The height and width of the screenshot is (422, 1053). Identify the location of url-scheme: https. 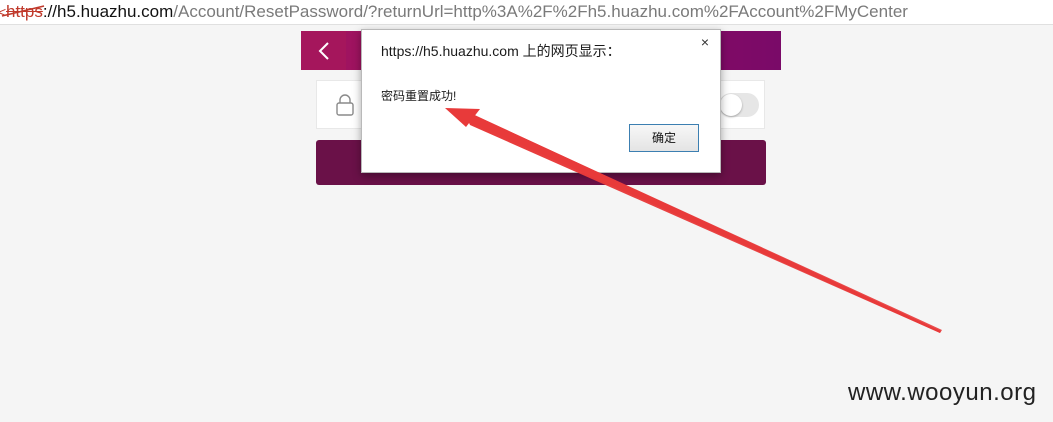
(24, 11).